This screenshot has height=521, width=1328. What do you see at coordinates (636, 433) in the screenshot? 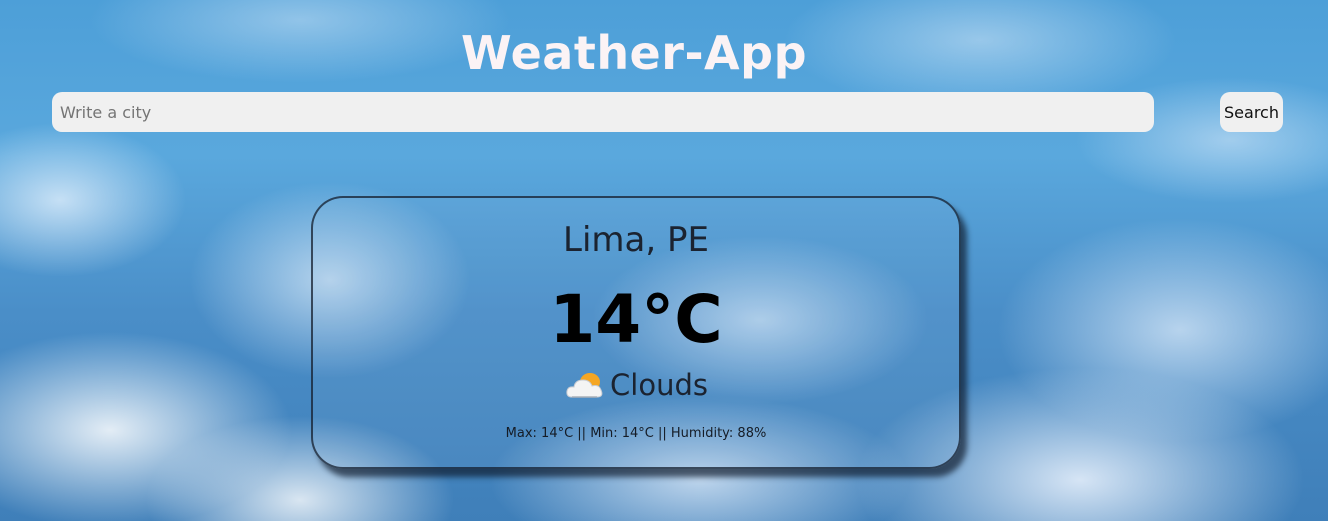
I see `weather-details: Max: 14°C || Min: 14°C || Humidity: 88%` at bounding box center [636, 433].